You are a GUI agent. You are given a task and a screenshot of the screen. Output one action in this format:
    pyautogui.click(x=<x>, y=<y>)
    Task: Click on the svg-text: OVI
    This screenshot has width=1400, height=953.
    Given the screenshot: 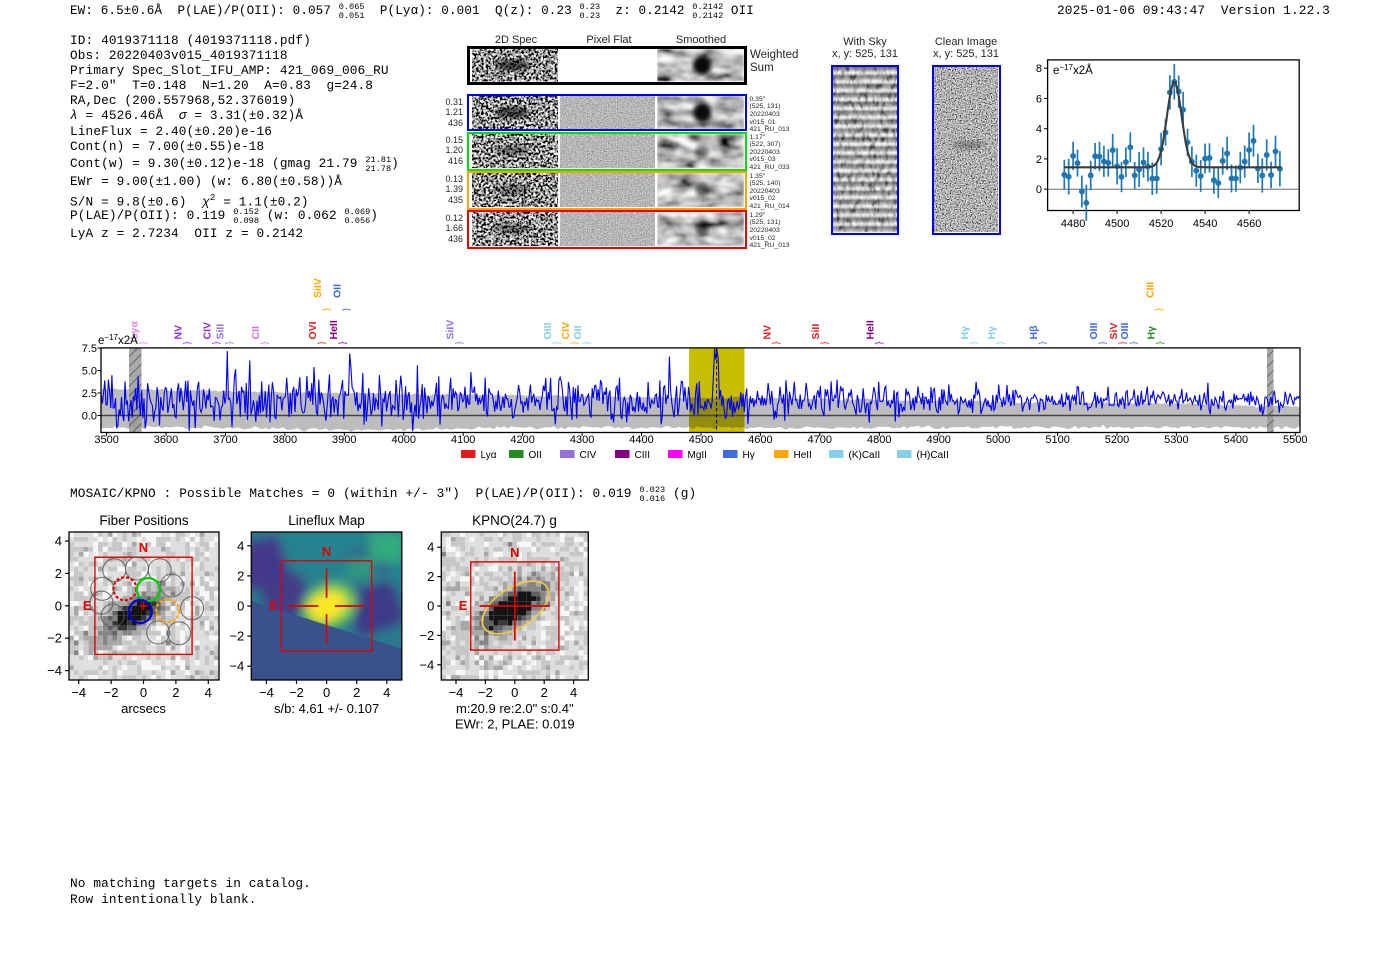 What is the action you would take?
    pyautogui.click(x=313, y=330)
    